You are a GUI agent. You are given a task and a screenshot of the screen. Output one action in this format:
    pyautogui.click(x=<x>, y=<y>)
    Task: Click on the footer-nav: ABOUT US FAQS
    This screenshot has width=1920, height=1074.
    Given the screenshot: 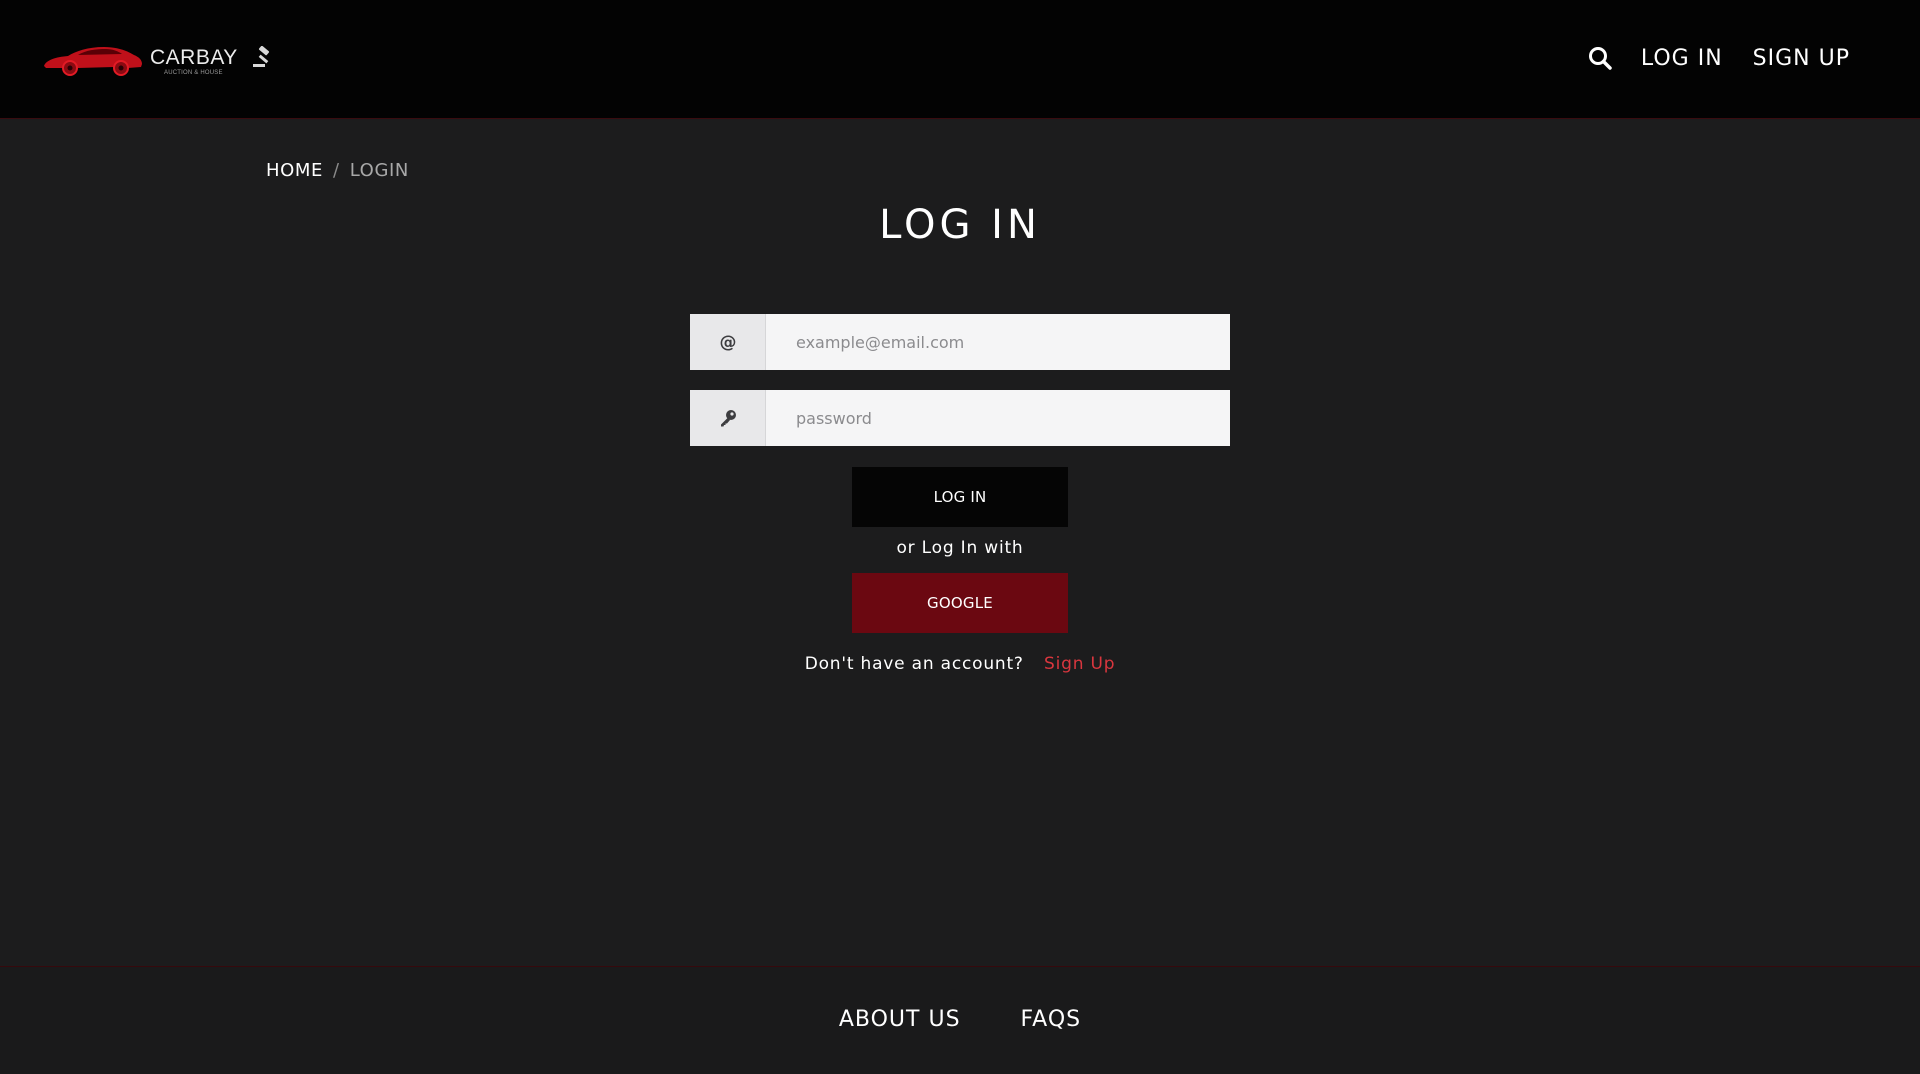 What is the action you would take?
    pyautogui.click(x=960, y=1019)
    